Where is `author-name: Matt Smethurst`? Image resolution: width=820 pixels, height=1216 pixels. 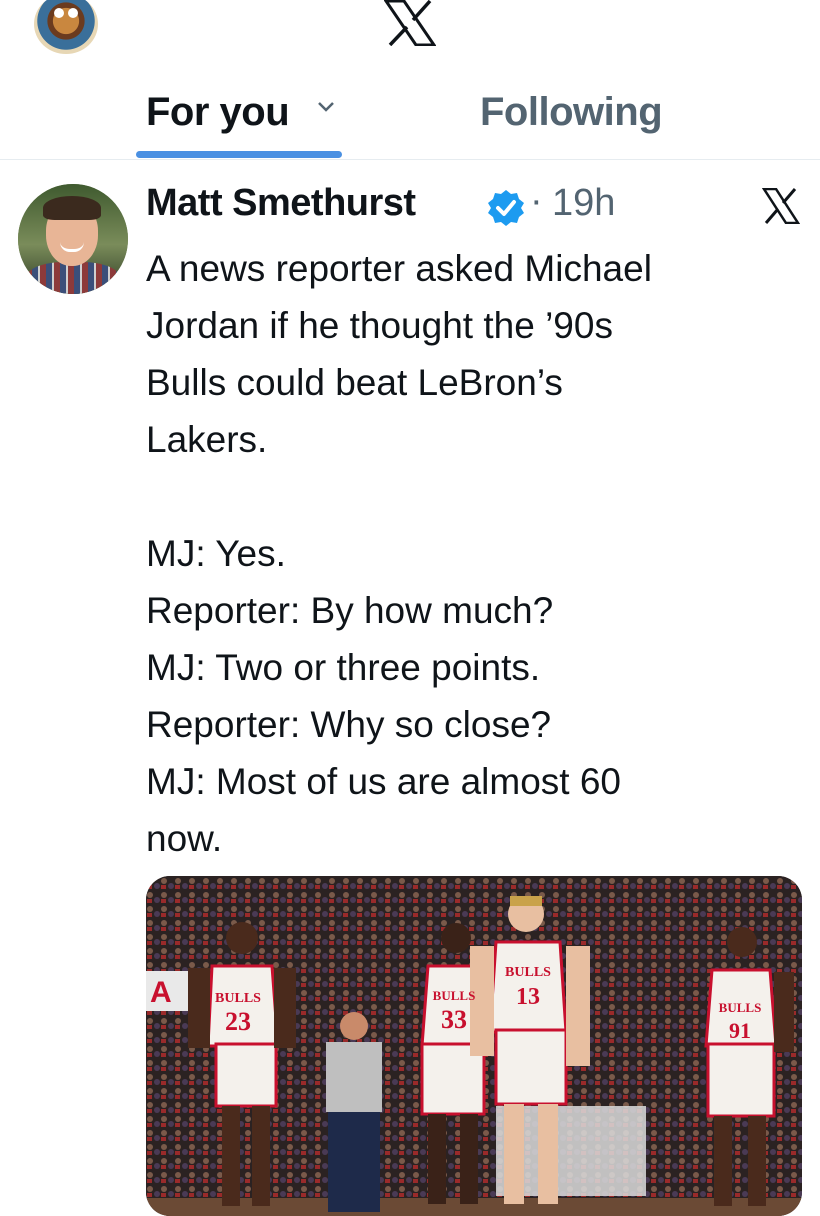
author-name: Matt Smethurst is located at coordinates (281, 203).